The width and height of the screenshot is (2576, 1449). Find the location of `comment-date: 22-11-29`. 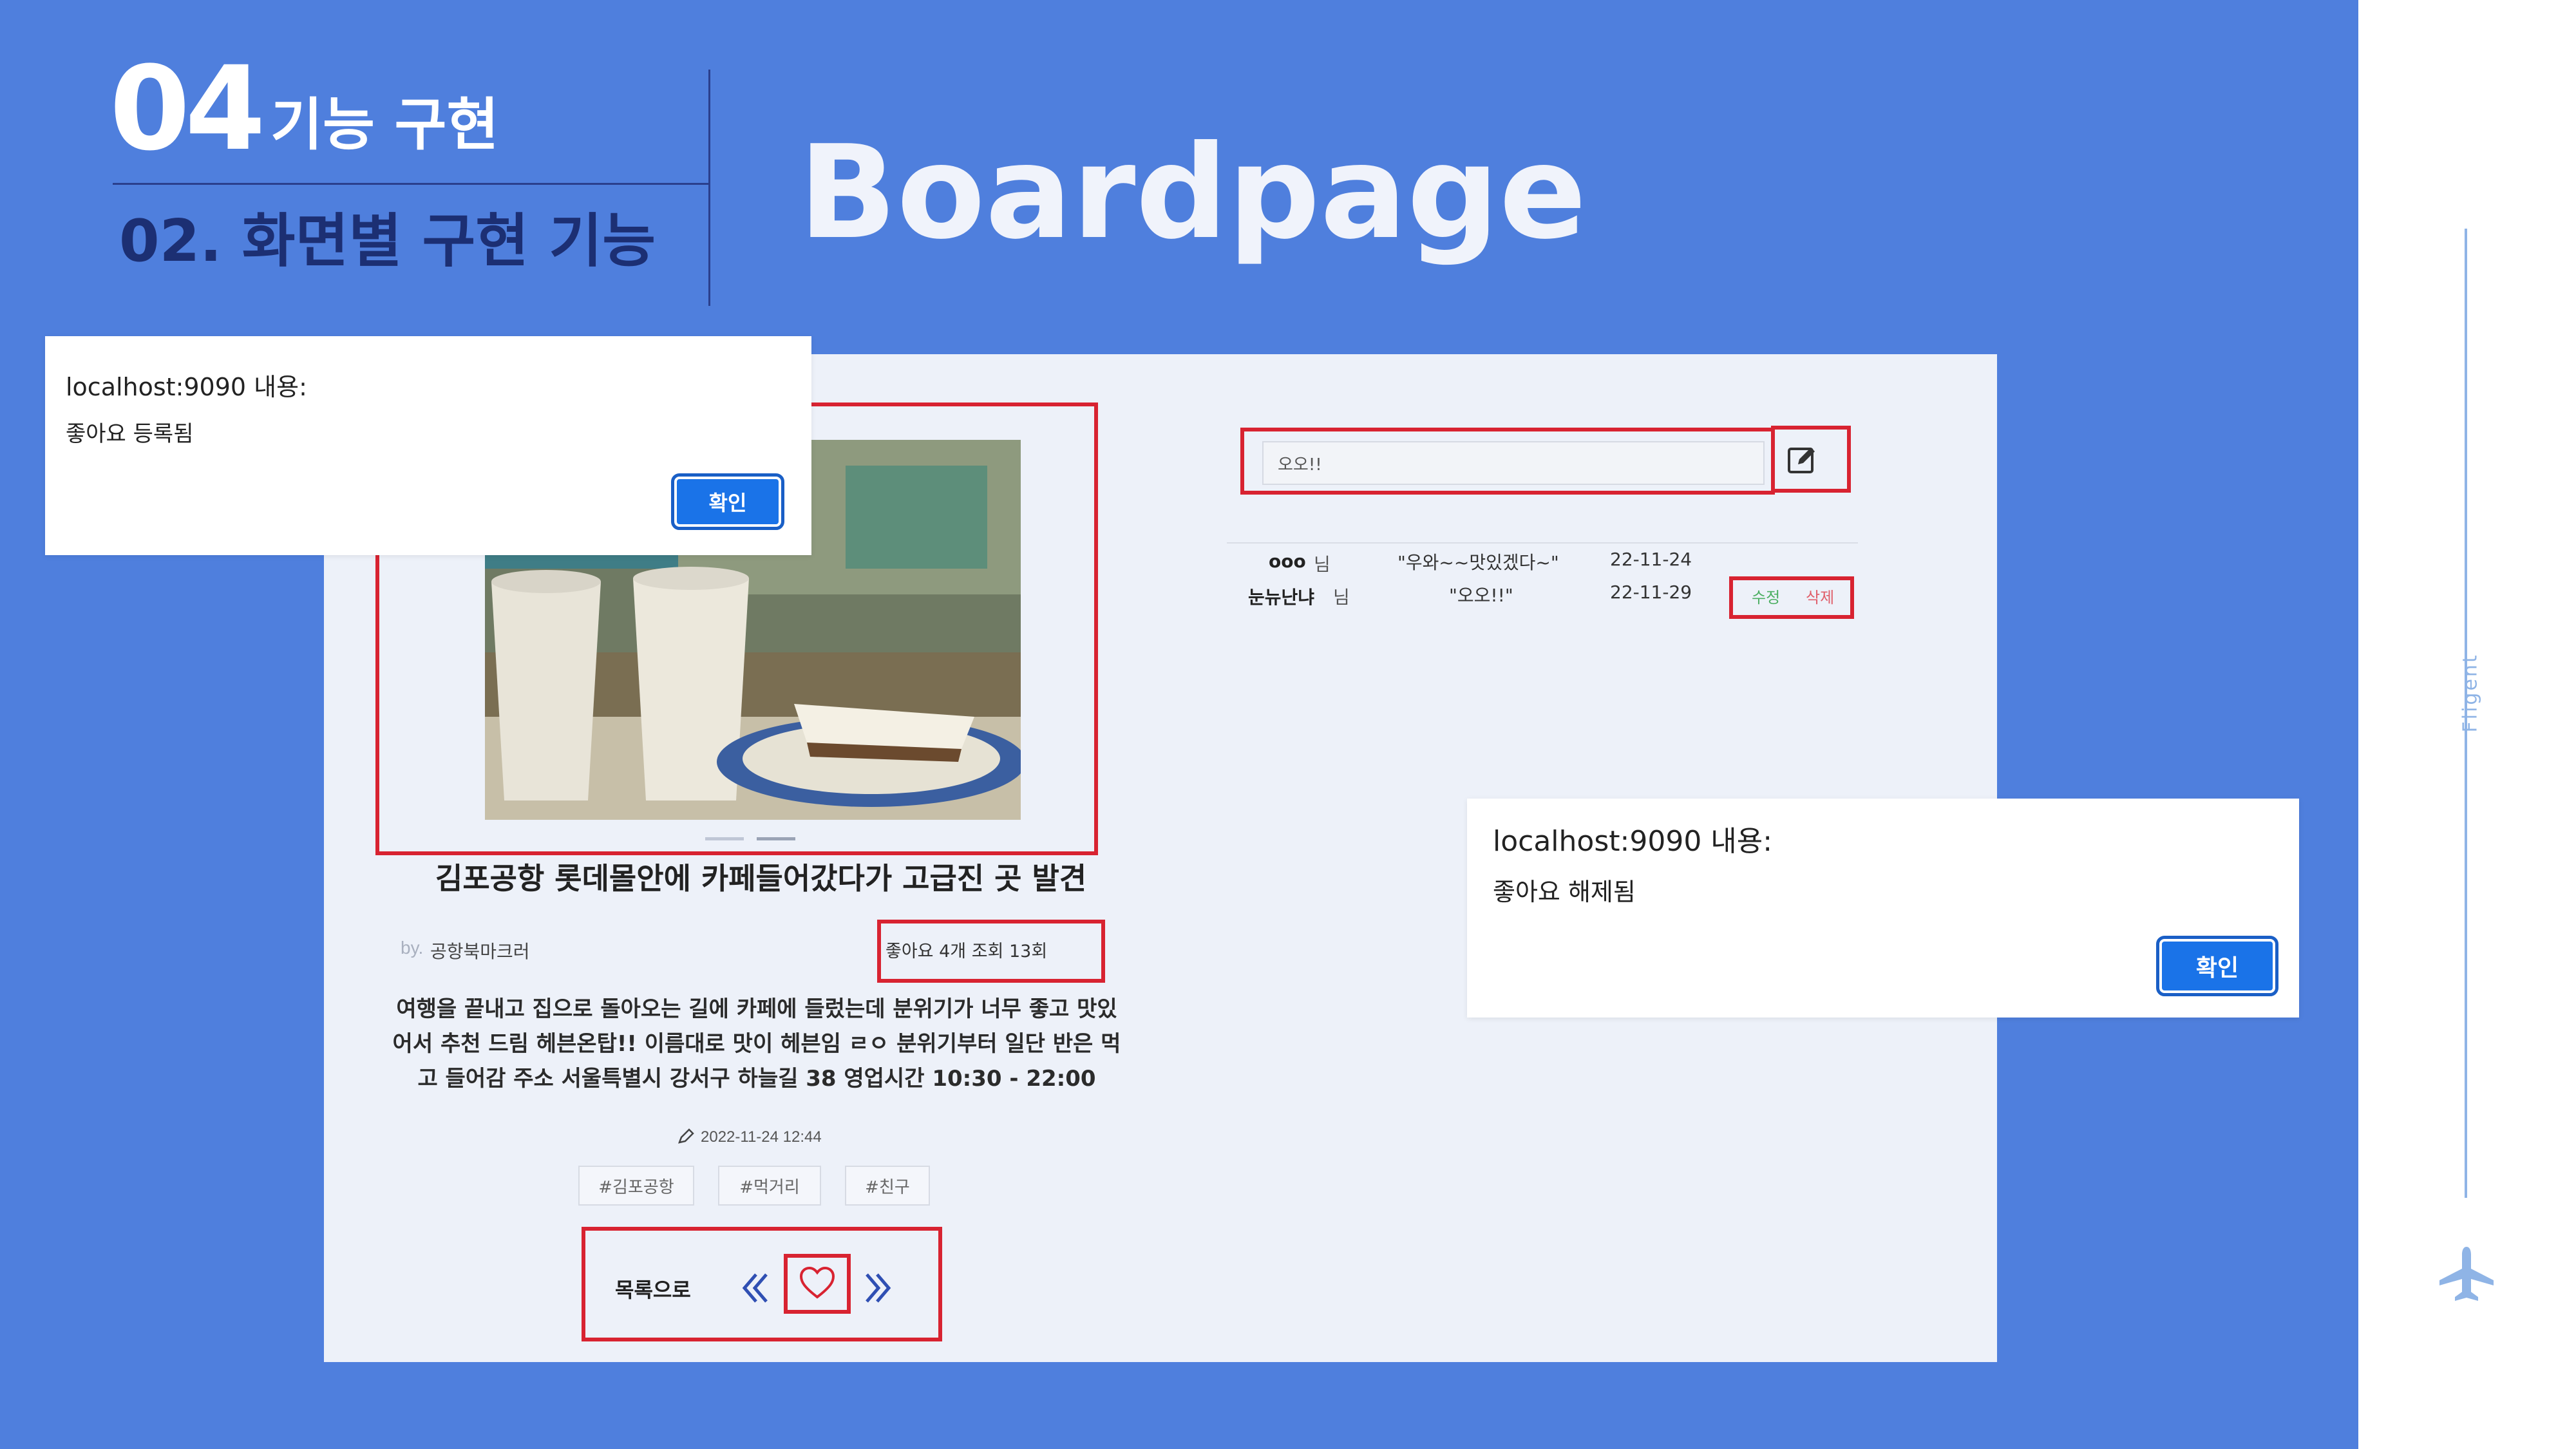

comment-date: 22-11-29 is located at coordinates (1651, 592).